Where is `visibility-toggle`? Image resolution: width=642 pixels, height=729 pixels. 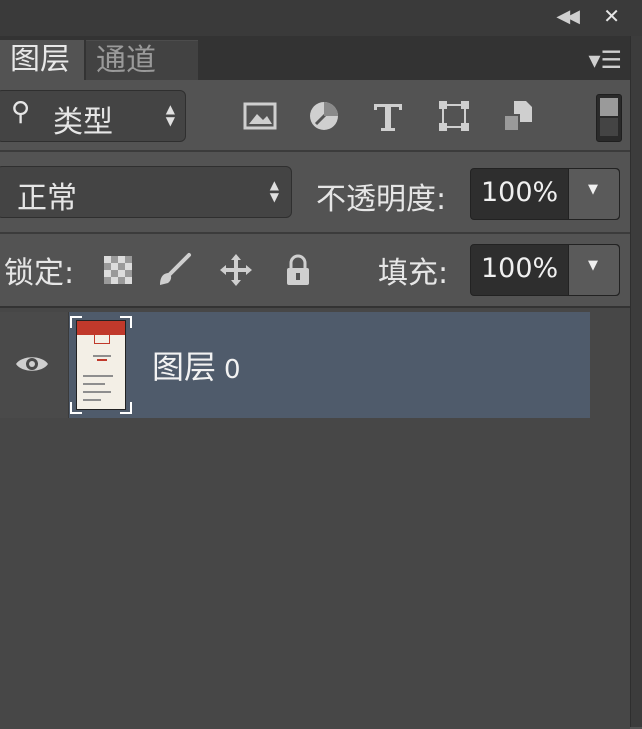 visibility-toggle is located at coordinates (34, 365).